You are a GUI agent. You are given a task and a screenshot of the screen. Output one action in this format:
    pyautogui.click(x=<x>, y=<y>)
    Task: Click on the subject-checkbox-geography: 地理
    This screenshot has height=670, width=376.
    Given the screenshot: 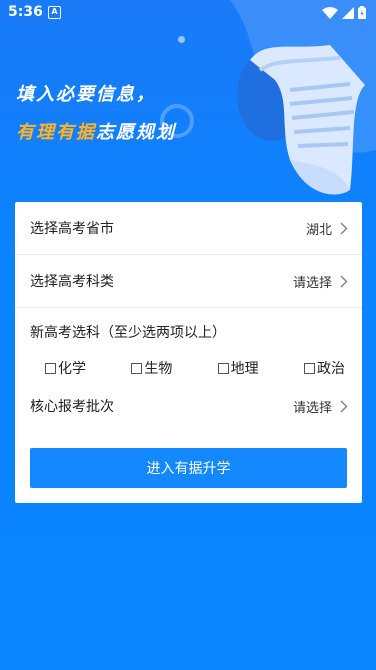 What is the action you would take?
    pyautogui.click(x=238, y=368)
    